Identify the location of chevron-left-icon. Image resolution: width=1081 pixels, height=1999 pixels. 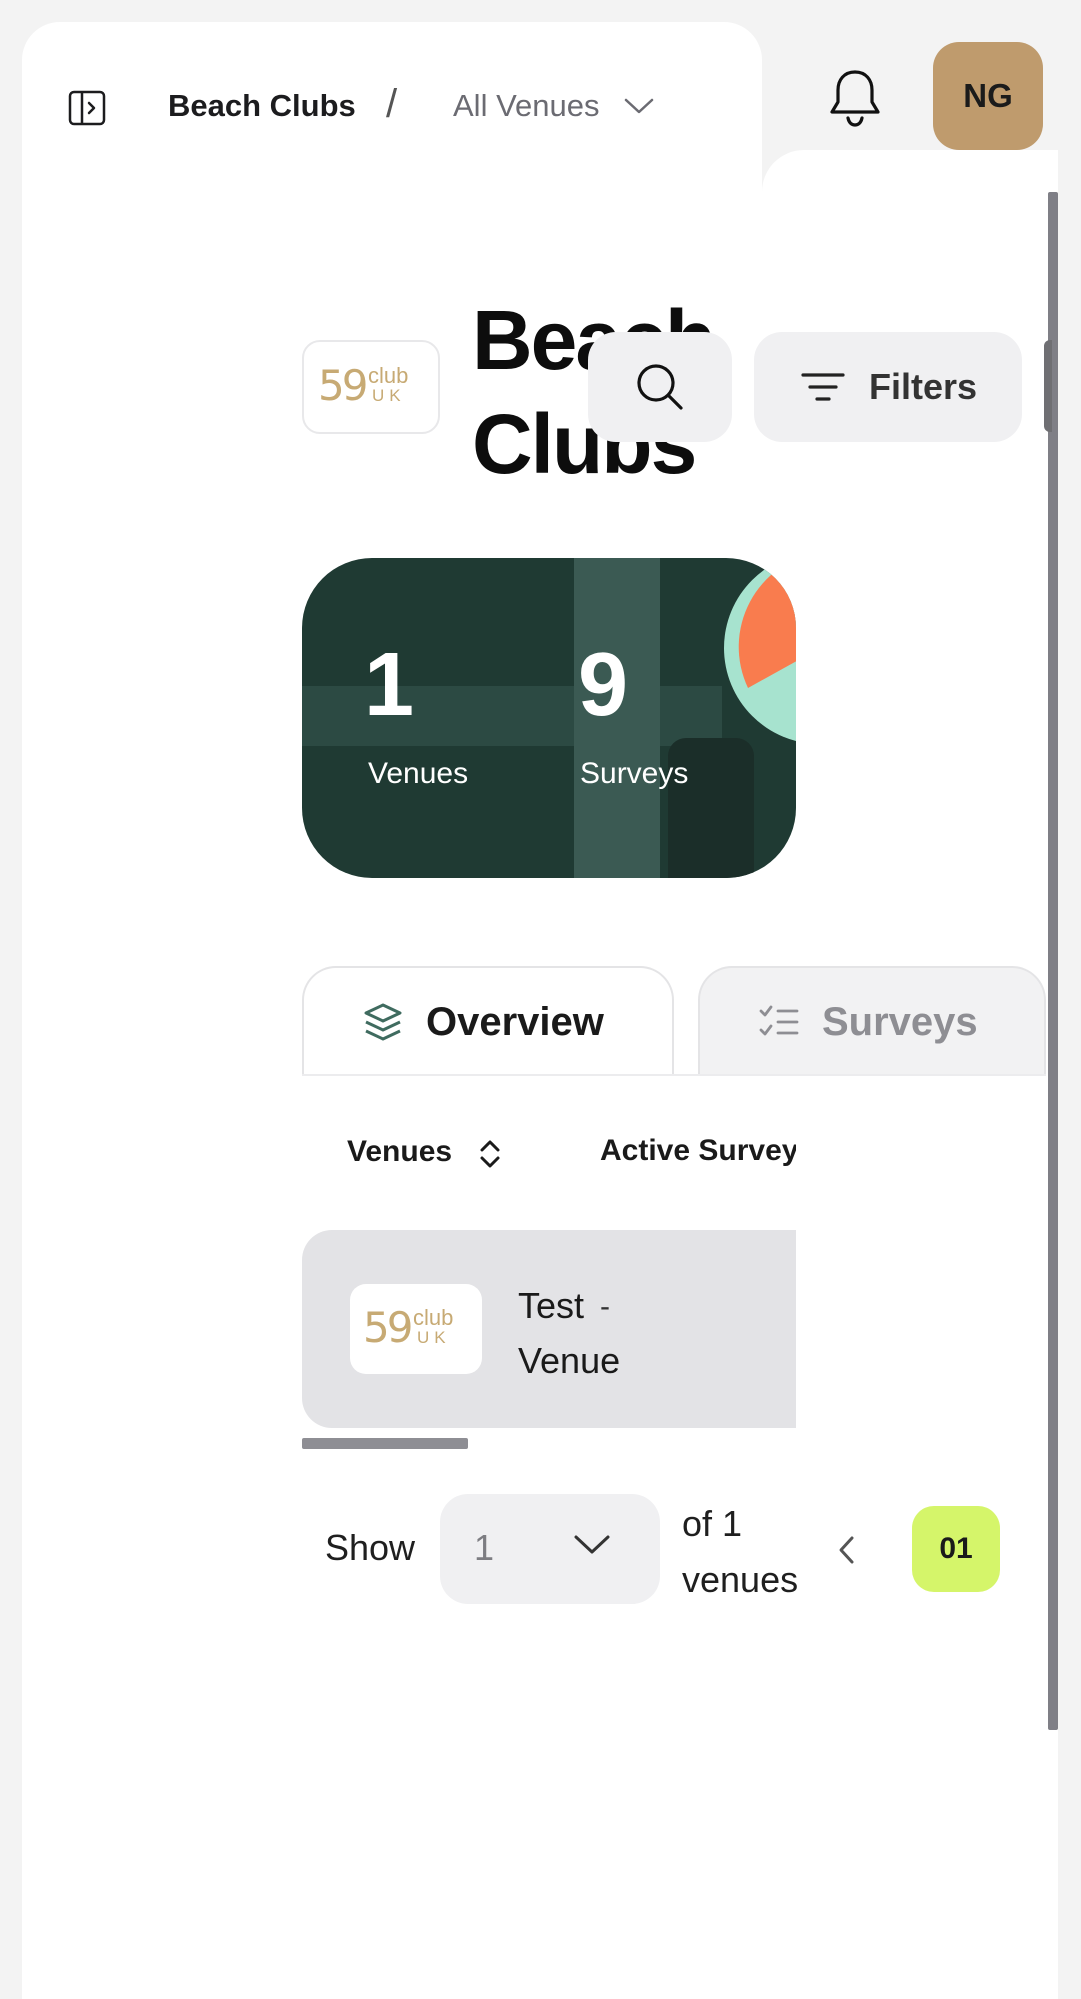
(846, 1550).